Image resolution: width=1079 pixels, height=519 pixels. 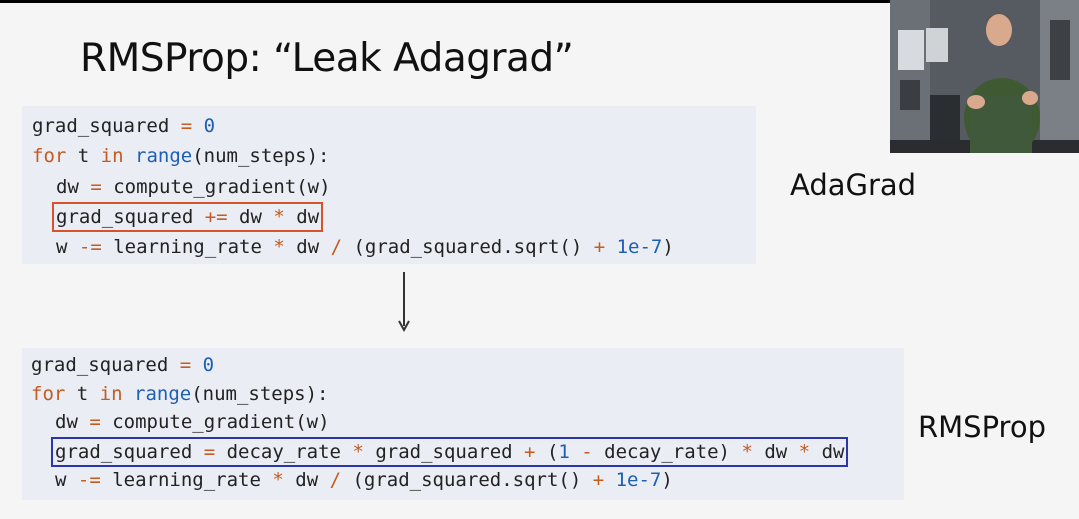 What do you see at coordinates (327, 58) in the screenshot?
I see `slide-title: RMSProp: “Leak Adagrad”` at bounding box center [327, 58].